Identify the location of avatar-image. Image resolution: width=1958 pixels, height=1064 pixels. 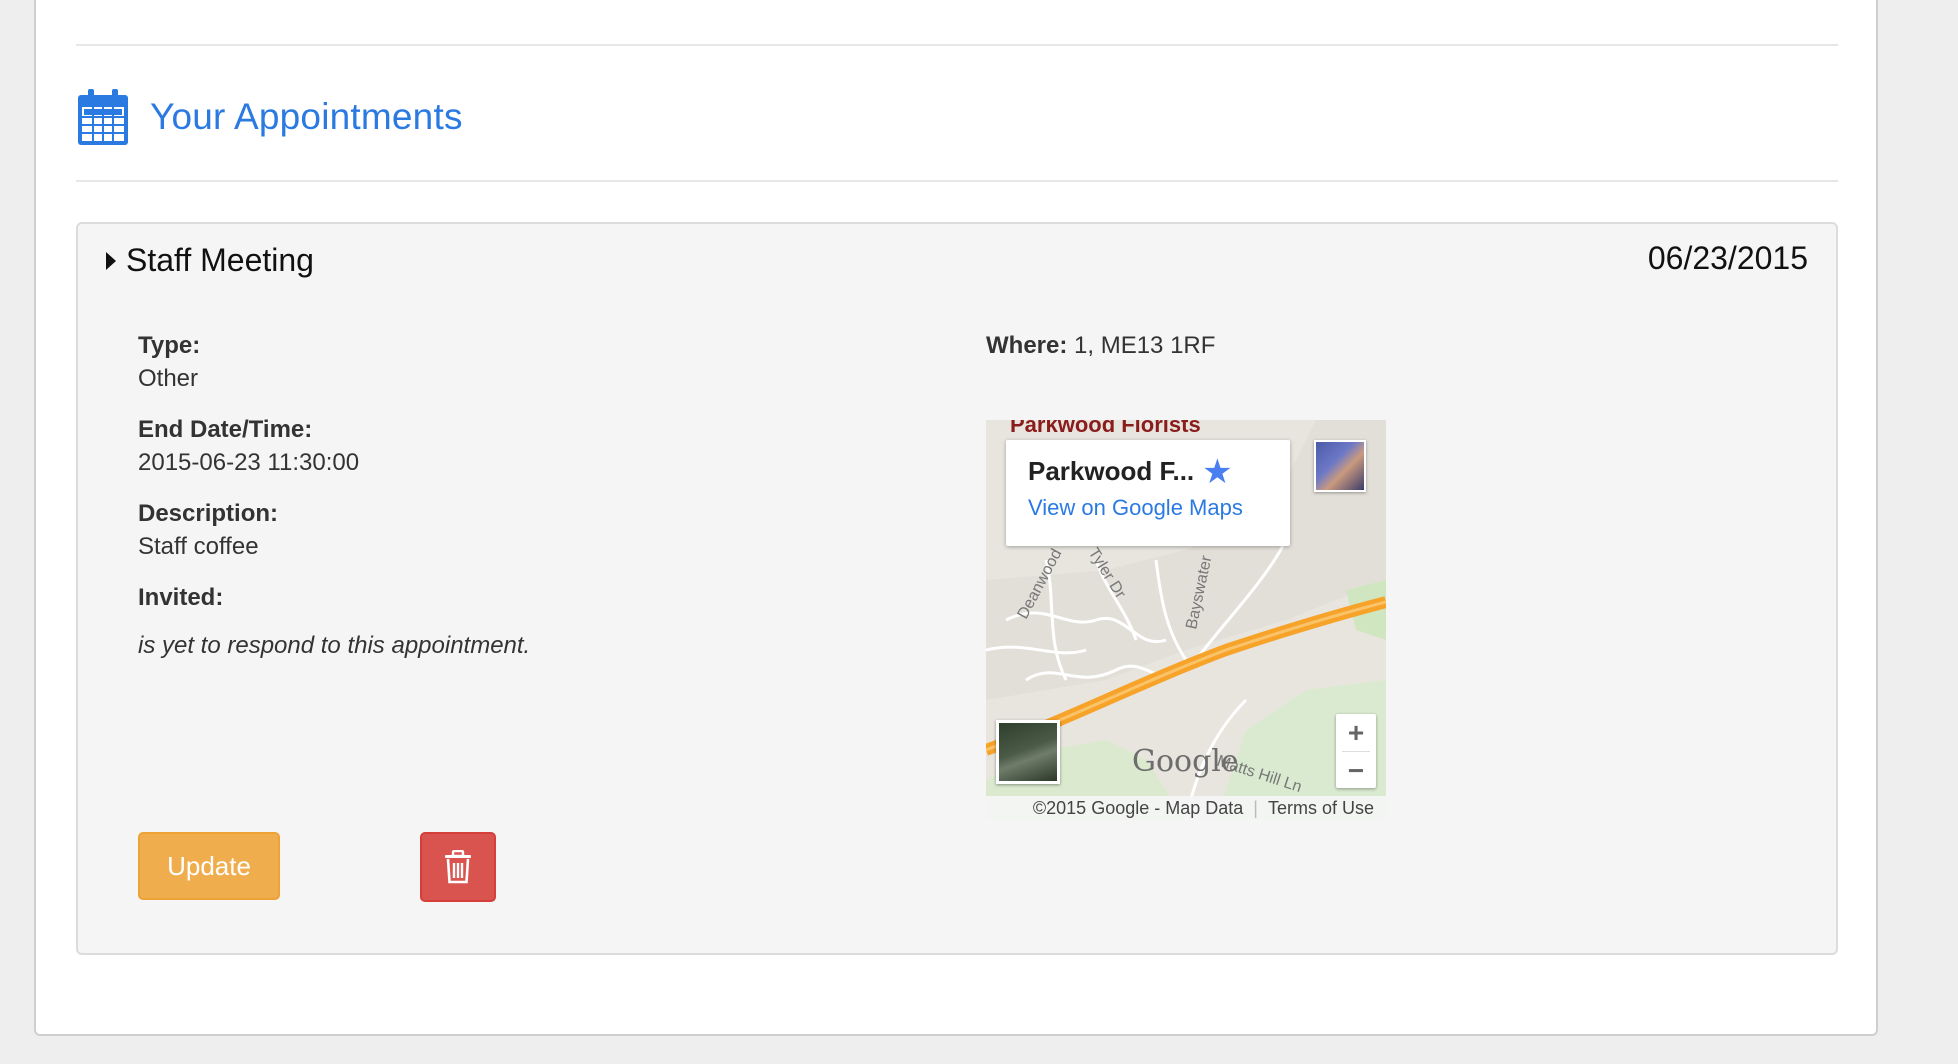
(1340, 466).